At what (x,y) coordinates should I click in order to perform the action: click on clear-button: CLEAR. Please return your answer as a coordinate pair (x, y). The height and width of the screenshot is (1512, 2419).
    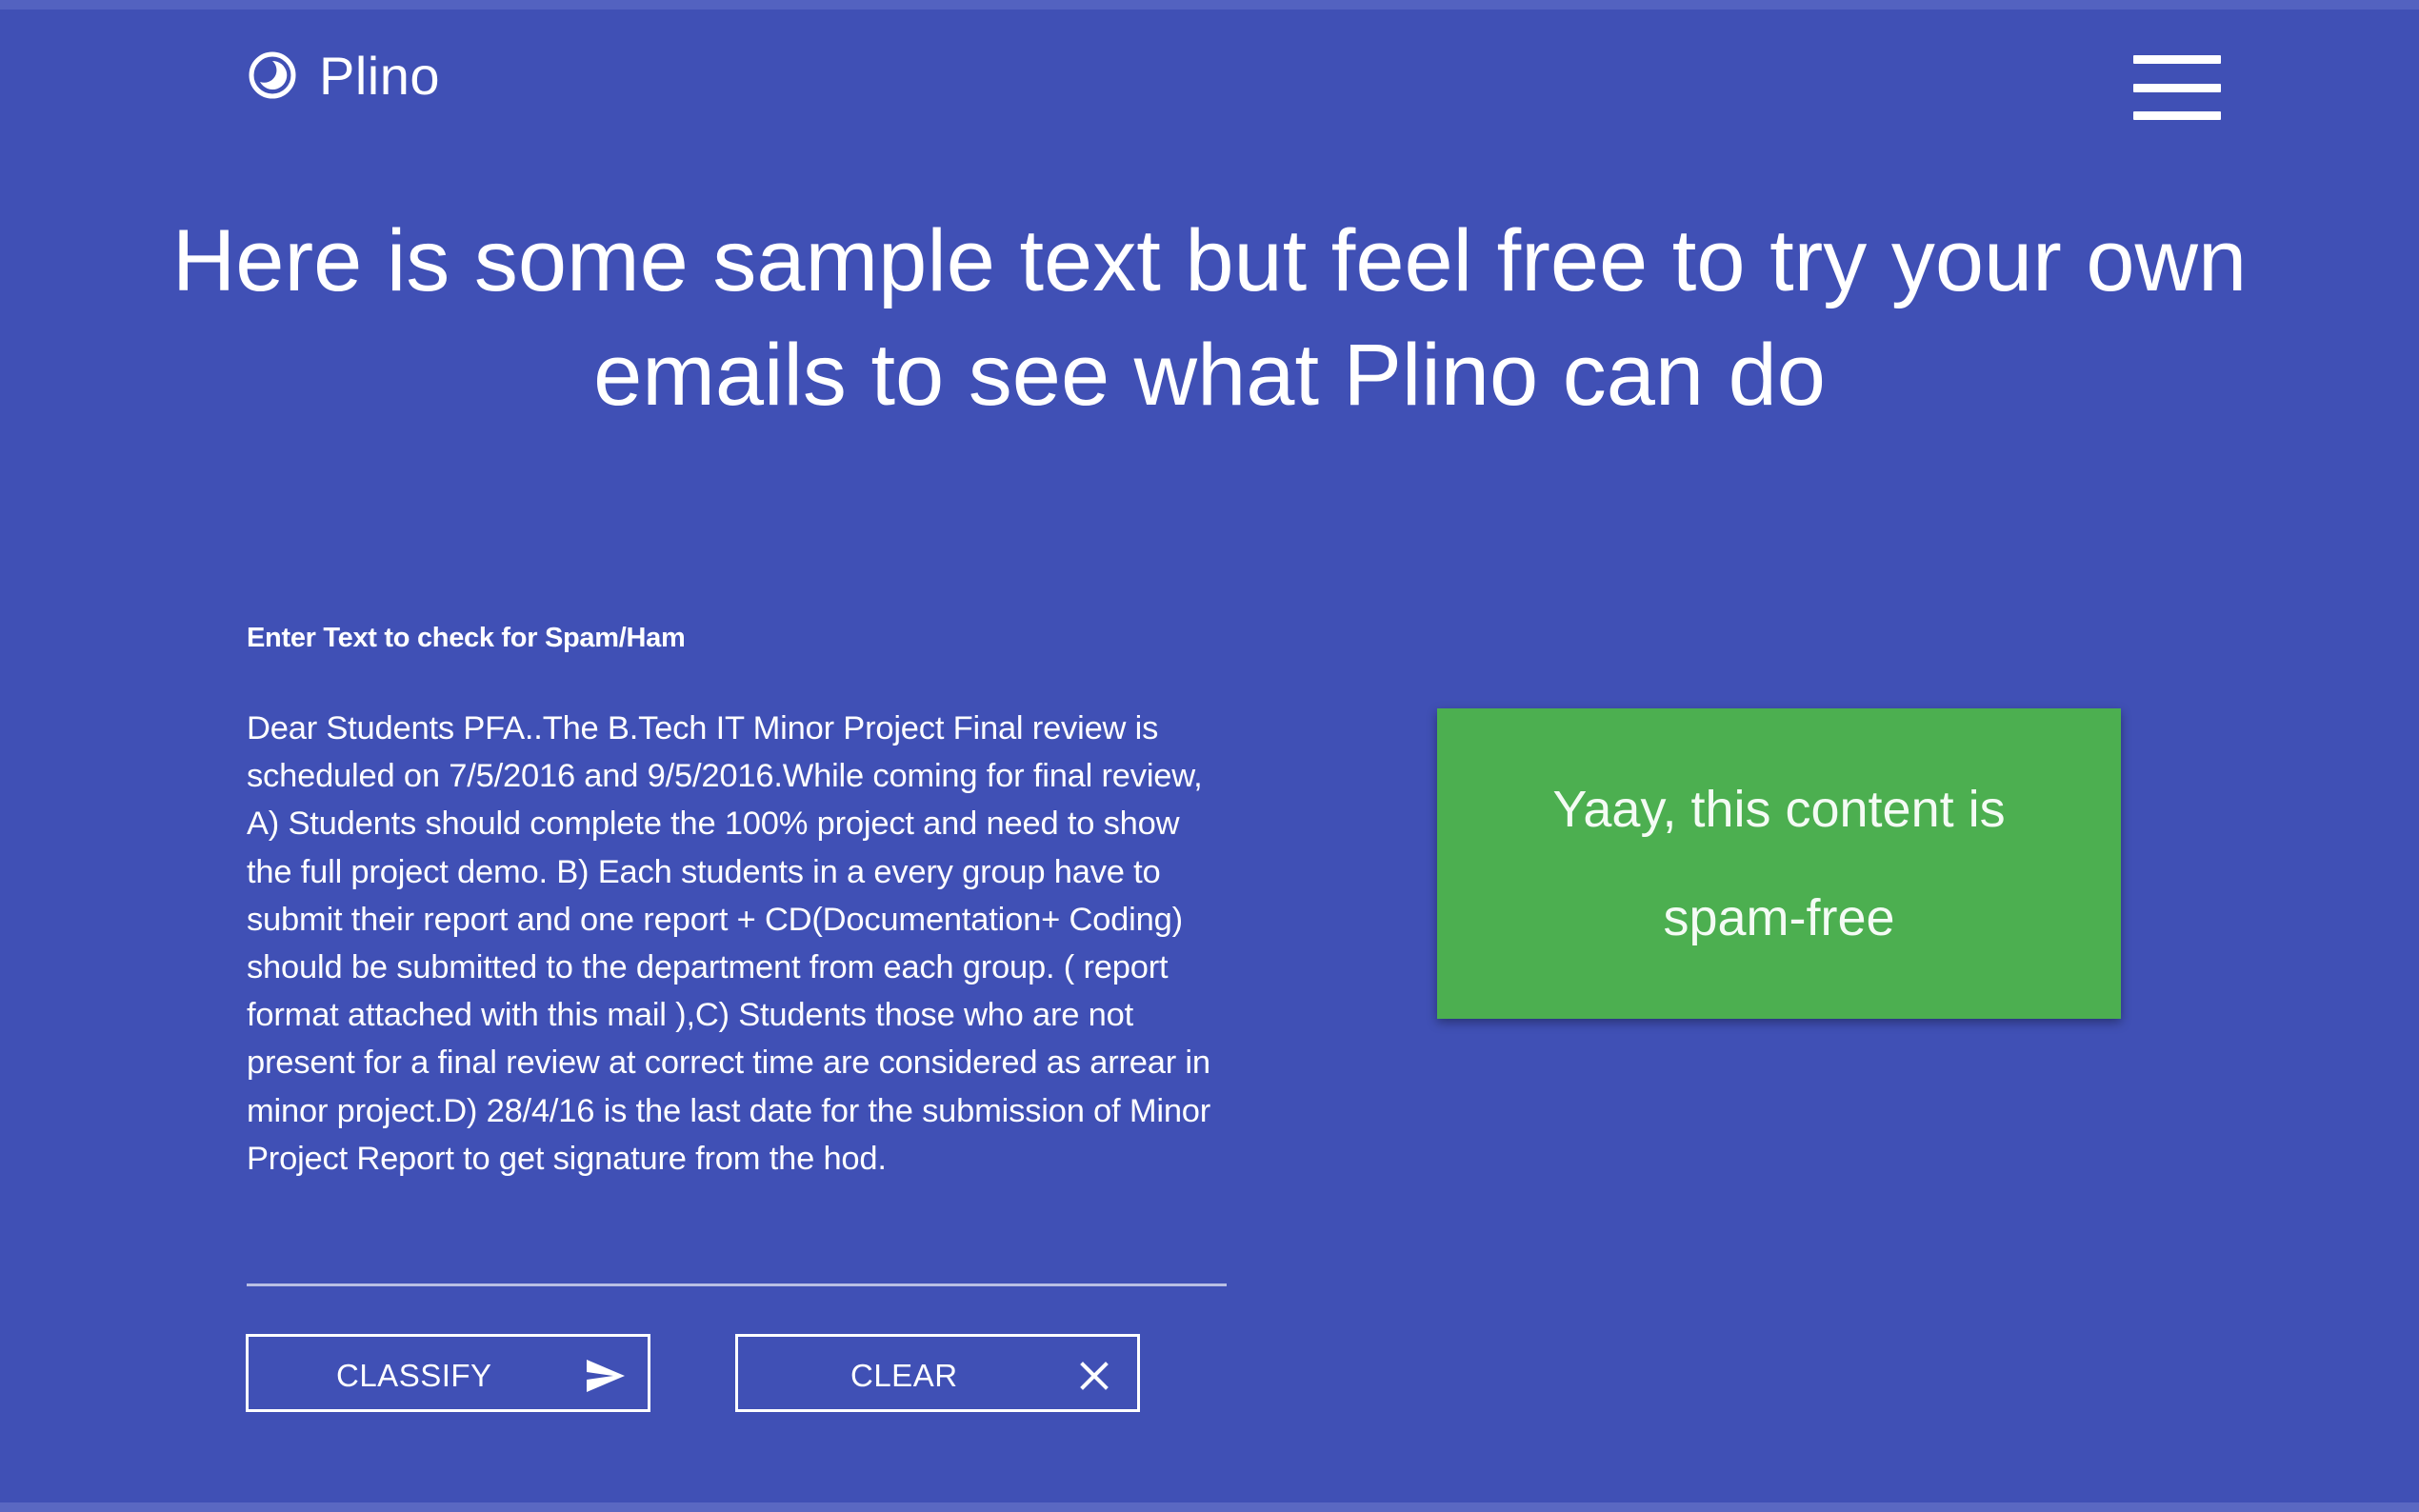
    Looking at the image, I should click on (937, 1373).